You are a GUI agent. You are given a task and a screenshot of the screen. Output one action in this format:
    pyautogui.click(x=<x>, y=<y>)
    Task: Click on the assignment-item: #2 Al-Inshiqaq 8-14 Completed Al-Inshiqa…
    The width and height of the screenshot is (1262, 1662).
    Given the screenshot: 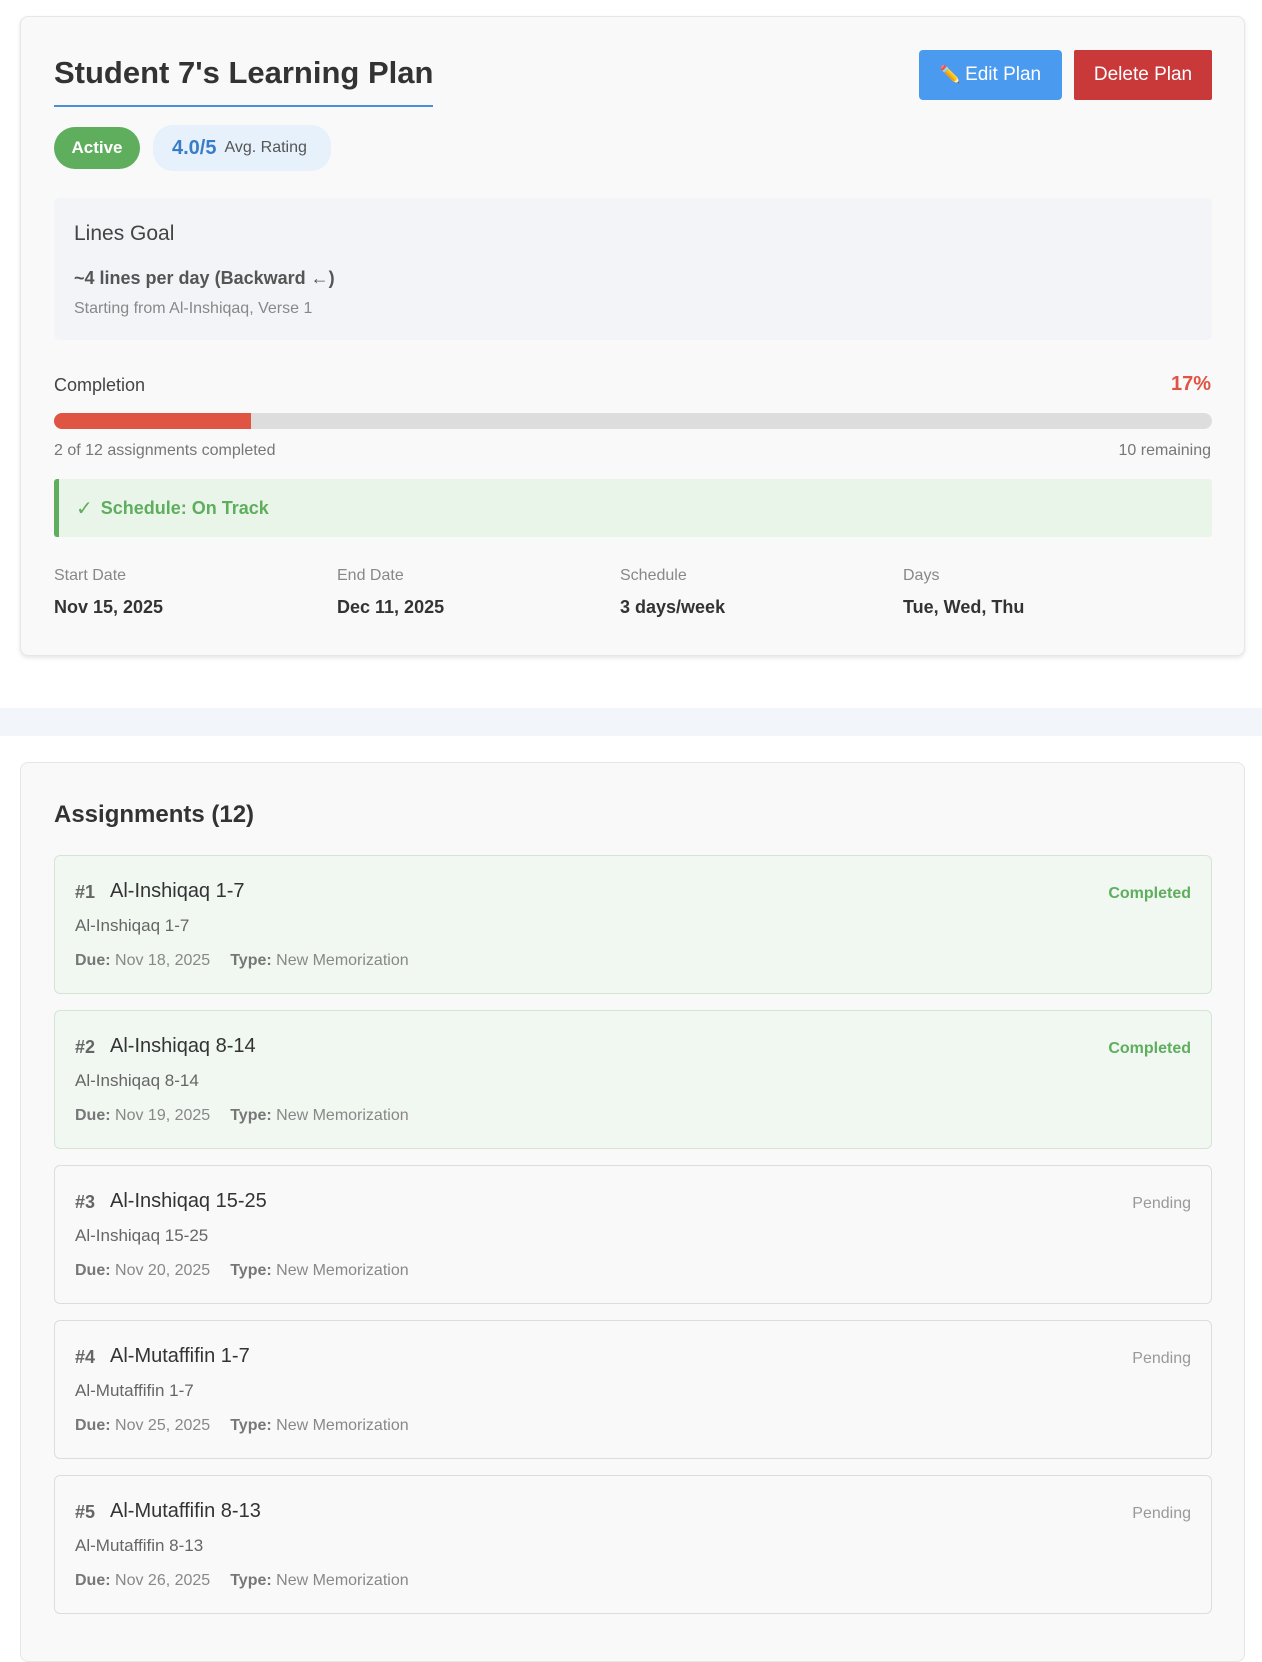 What is the action you would take?
    pyautogui.click(x=633, y=1079)
    